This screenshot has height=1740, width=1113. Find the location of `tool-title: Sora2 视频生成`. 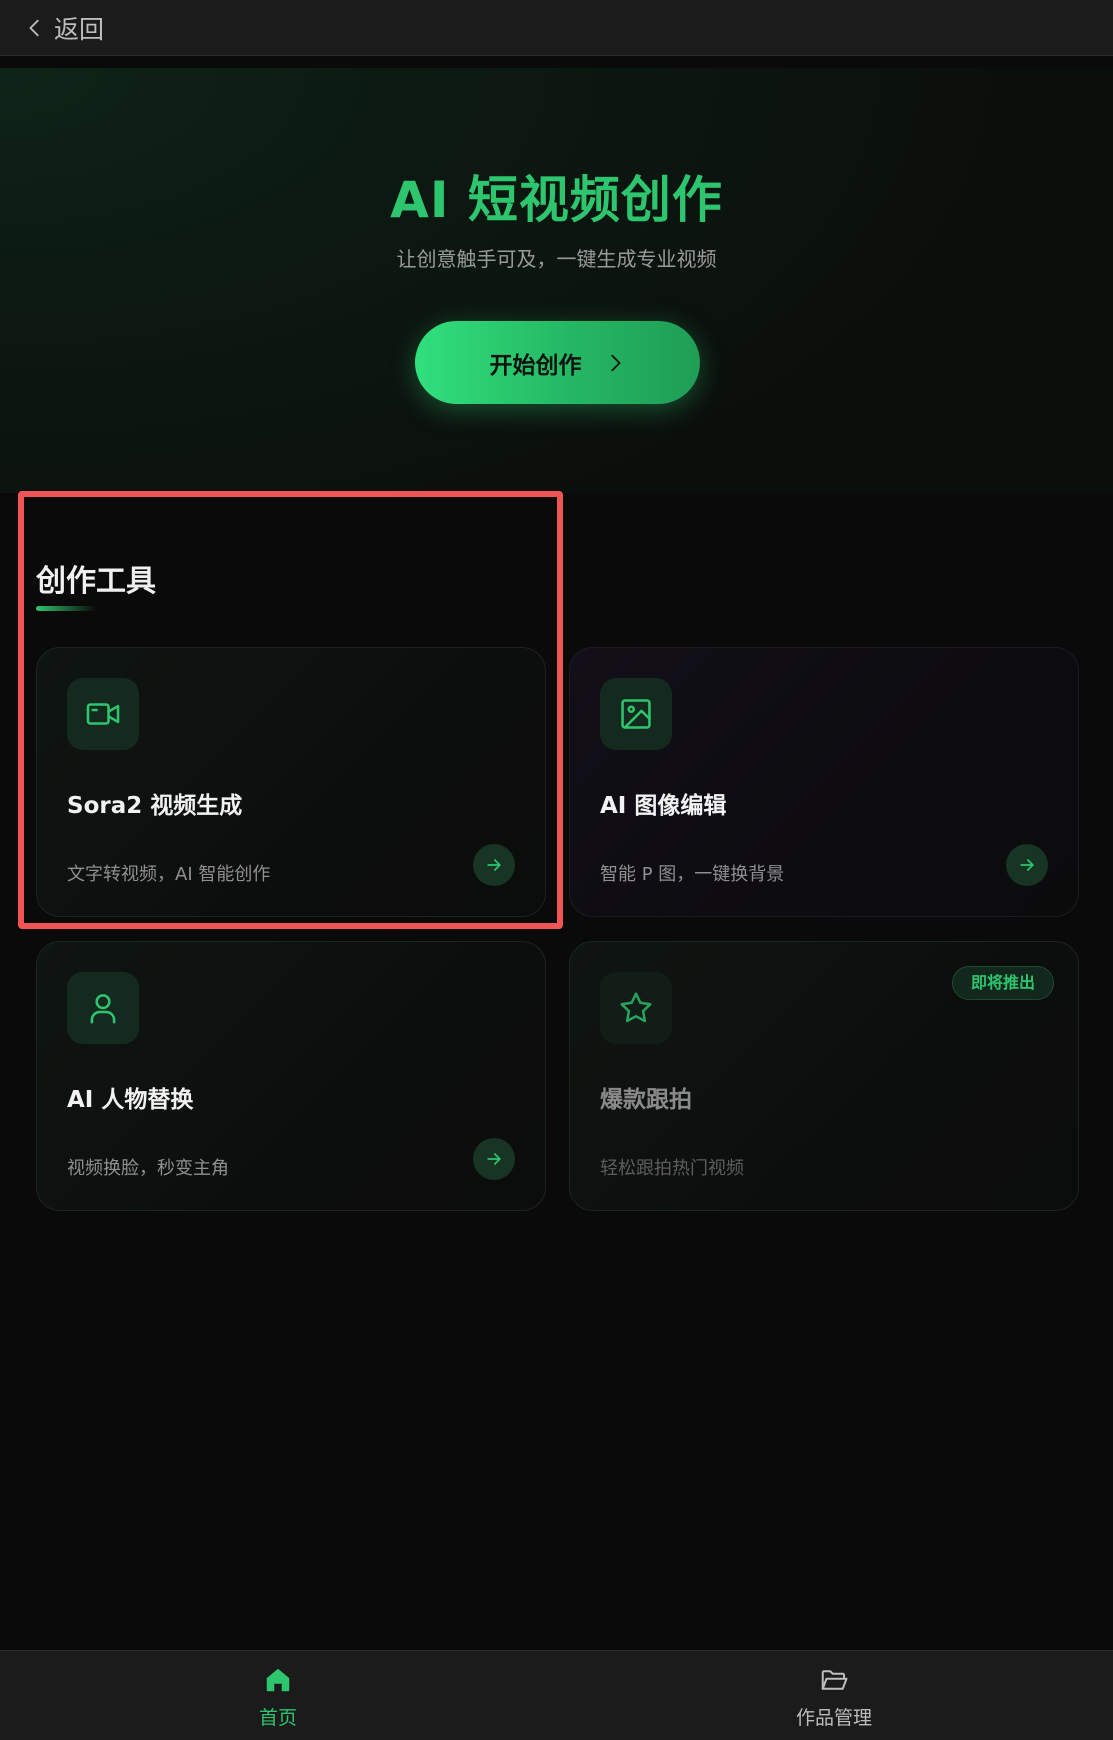

tool-title: Sora2 视频生成 is located at coordinates (155, 806).